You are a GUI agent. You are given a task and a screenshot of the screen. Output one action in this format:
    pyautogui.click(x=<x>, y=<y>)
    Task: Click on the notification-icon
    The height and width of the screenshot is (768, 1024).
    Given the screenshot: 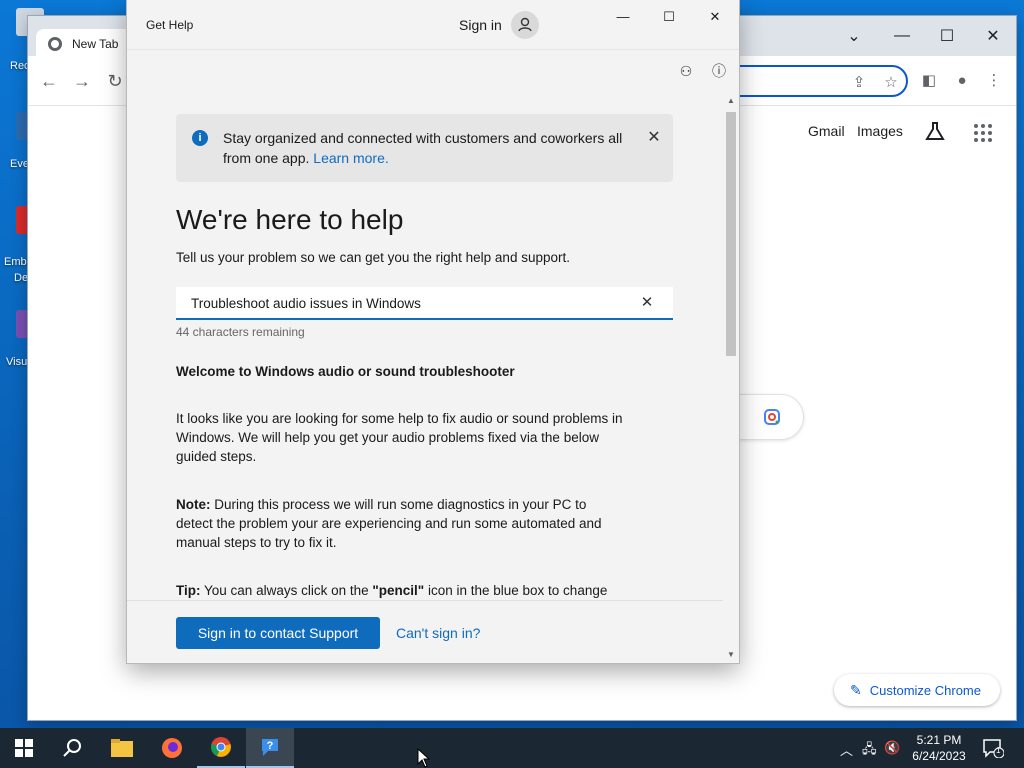 What is the action you would take?
    pyautogui.click(x=994, y=749)
    